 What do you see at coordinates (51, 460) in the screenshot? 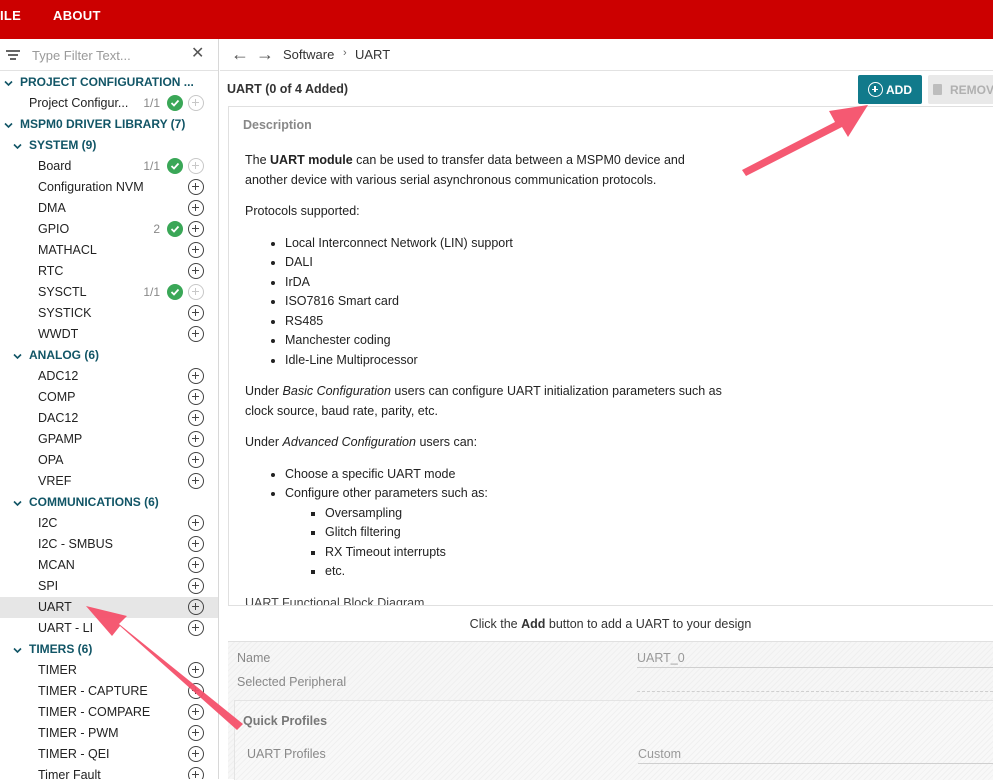
I see `tree-item-label: OPA` at bounding box center [51, 460].